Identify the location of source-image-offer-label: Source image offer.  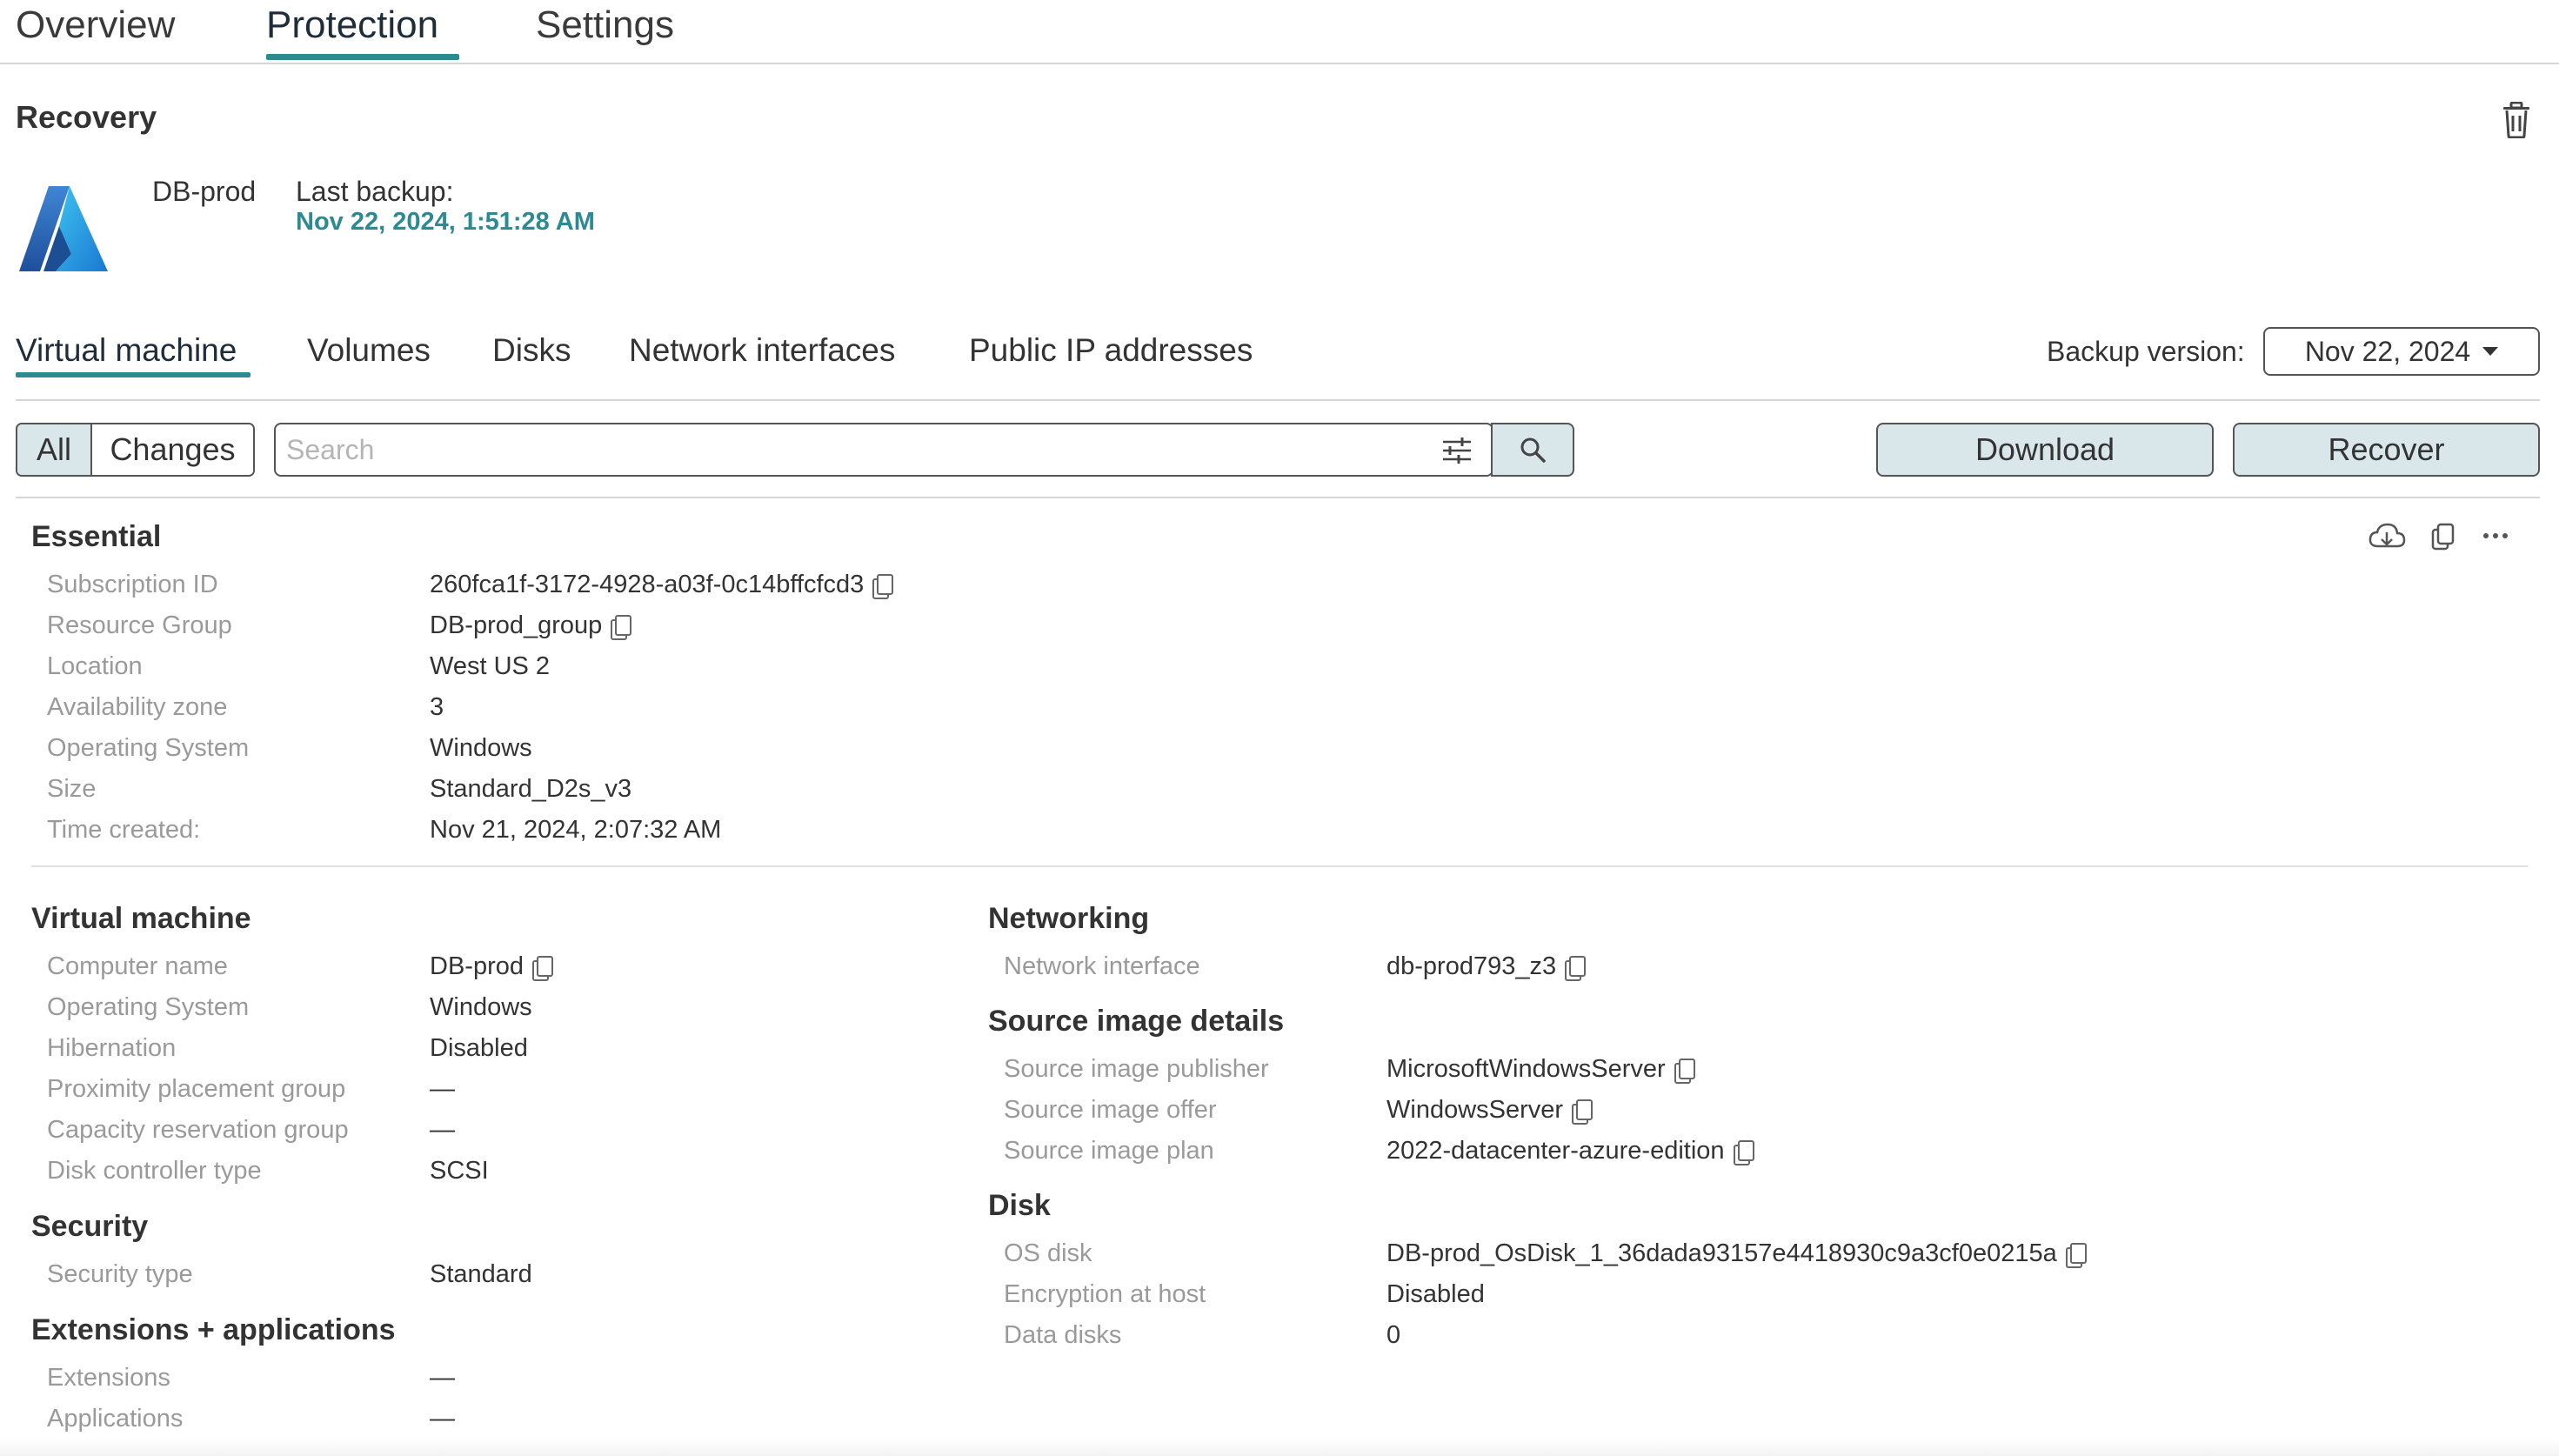
(1110, 1110).